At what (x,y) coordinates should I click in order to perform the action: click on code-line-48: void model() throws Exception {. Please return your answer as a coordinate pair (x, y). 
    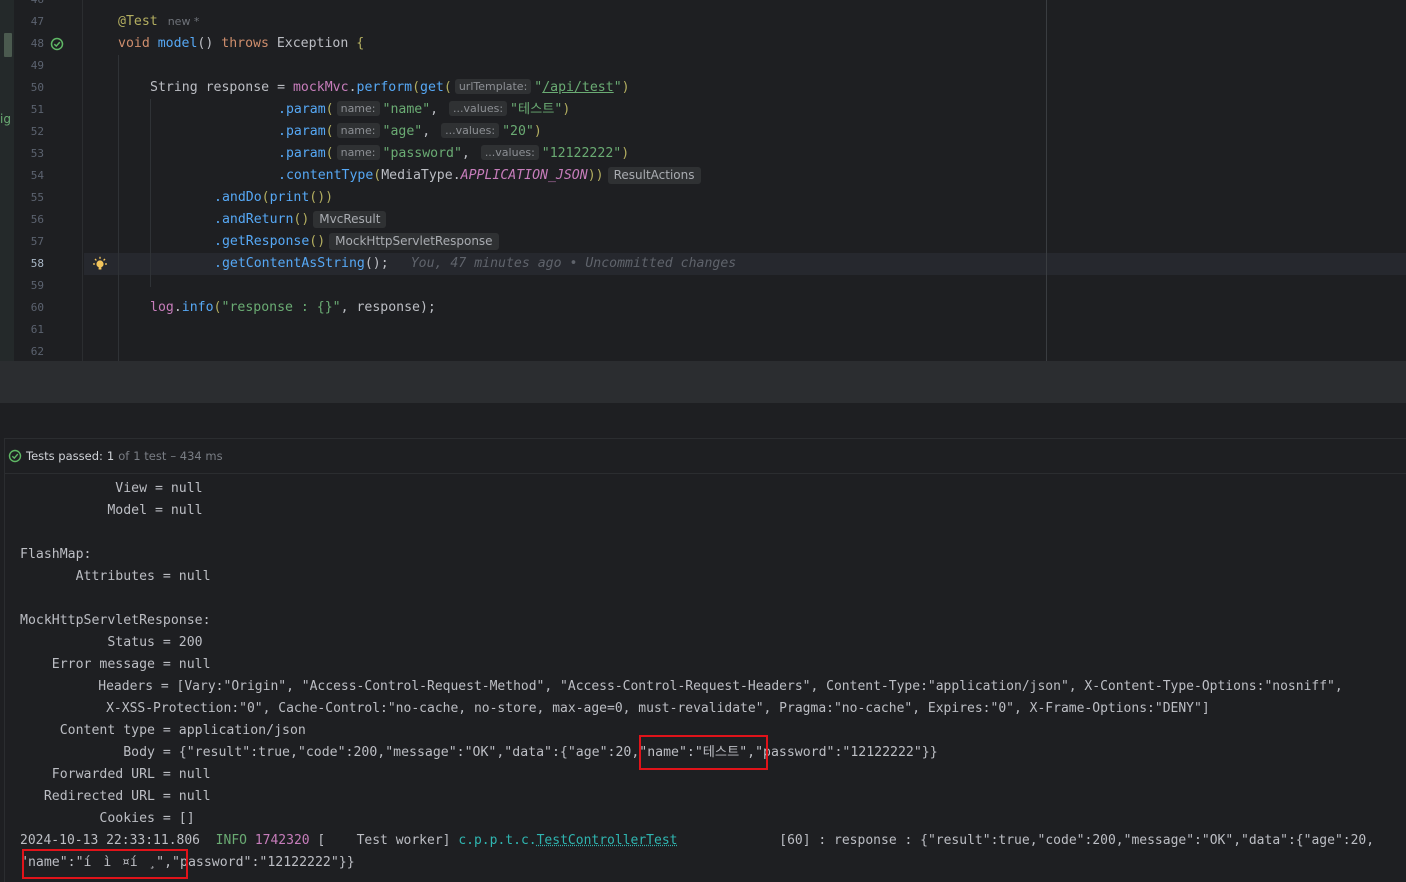
    Looking at the image, I should click on (241, 44).